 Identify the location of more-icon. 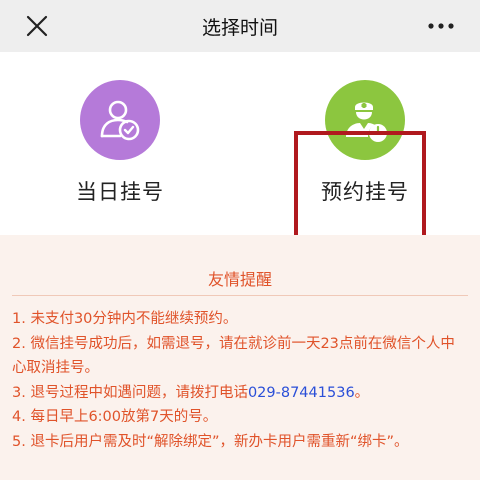
(441, 26).